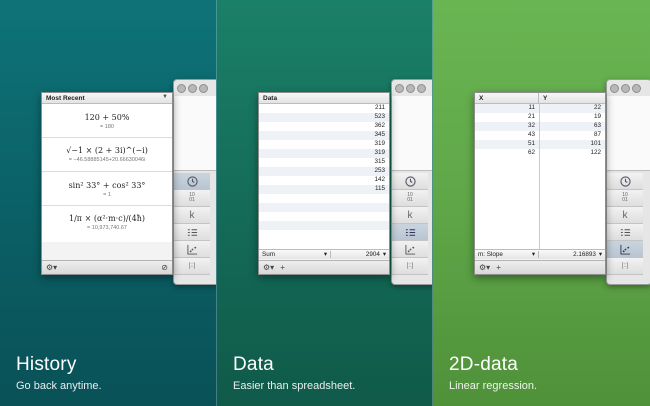  What do you see at coordinates (59, 386) in the screenshot?
I see `caption-subtitle: Go back anytime.` at bounding box center [59, 386].